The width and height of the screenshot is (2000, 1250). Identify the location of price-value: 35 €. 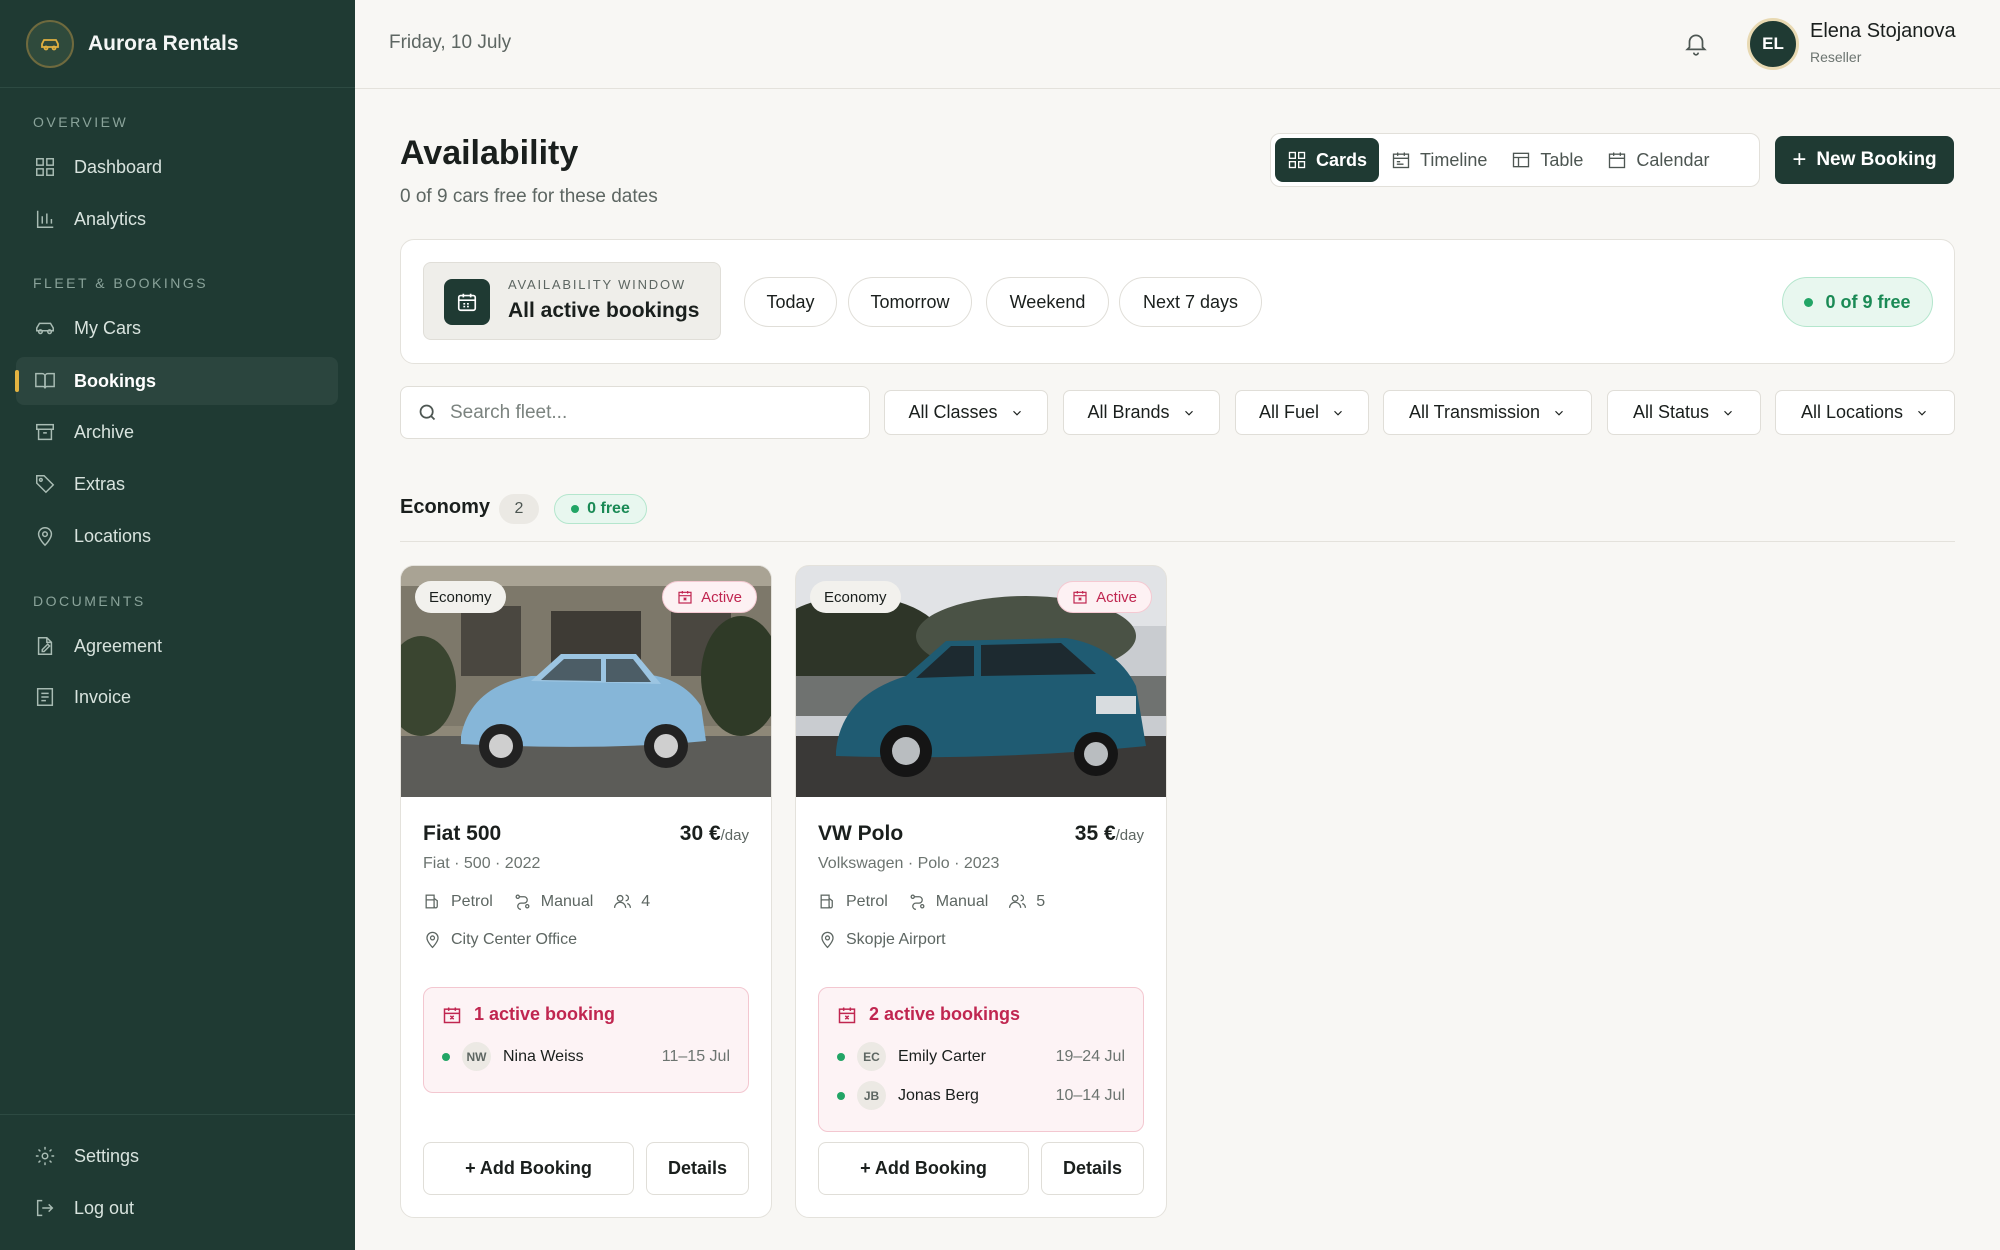
(1095, 833).